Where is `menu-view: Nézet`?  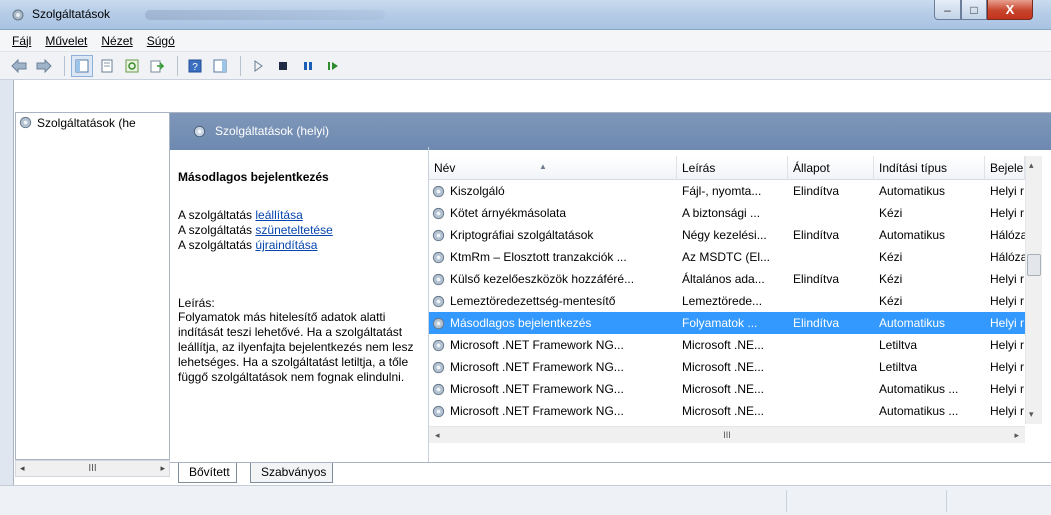 menu-view: Nézet is located at coordinates (116, 41).